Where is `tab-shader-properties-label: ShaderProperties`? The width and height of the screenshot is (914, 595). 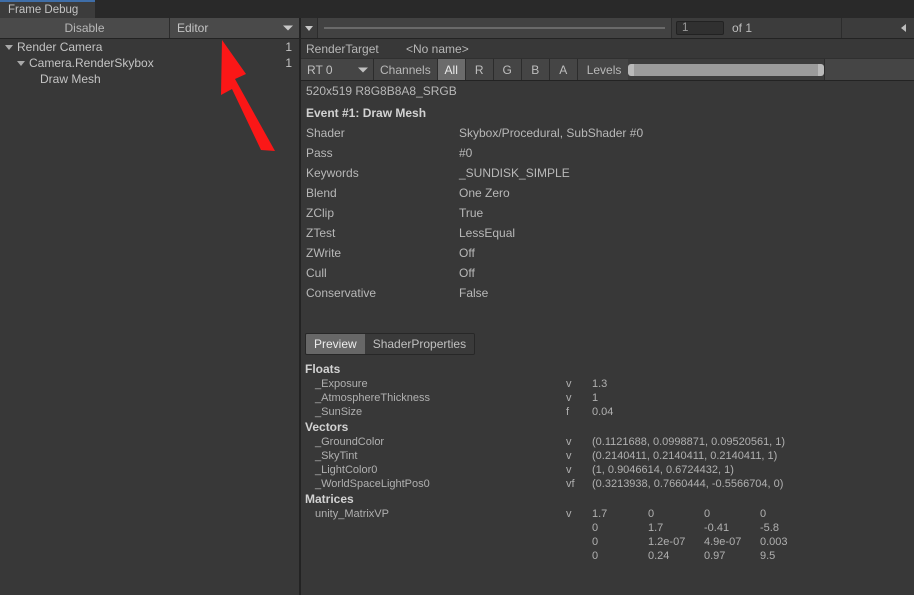 tab-shader-properties-label: ShaderProperties is located at coordinates (419, 344).